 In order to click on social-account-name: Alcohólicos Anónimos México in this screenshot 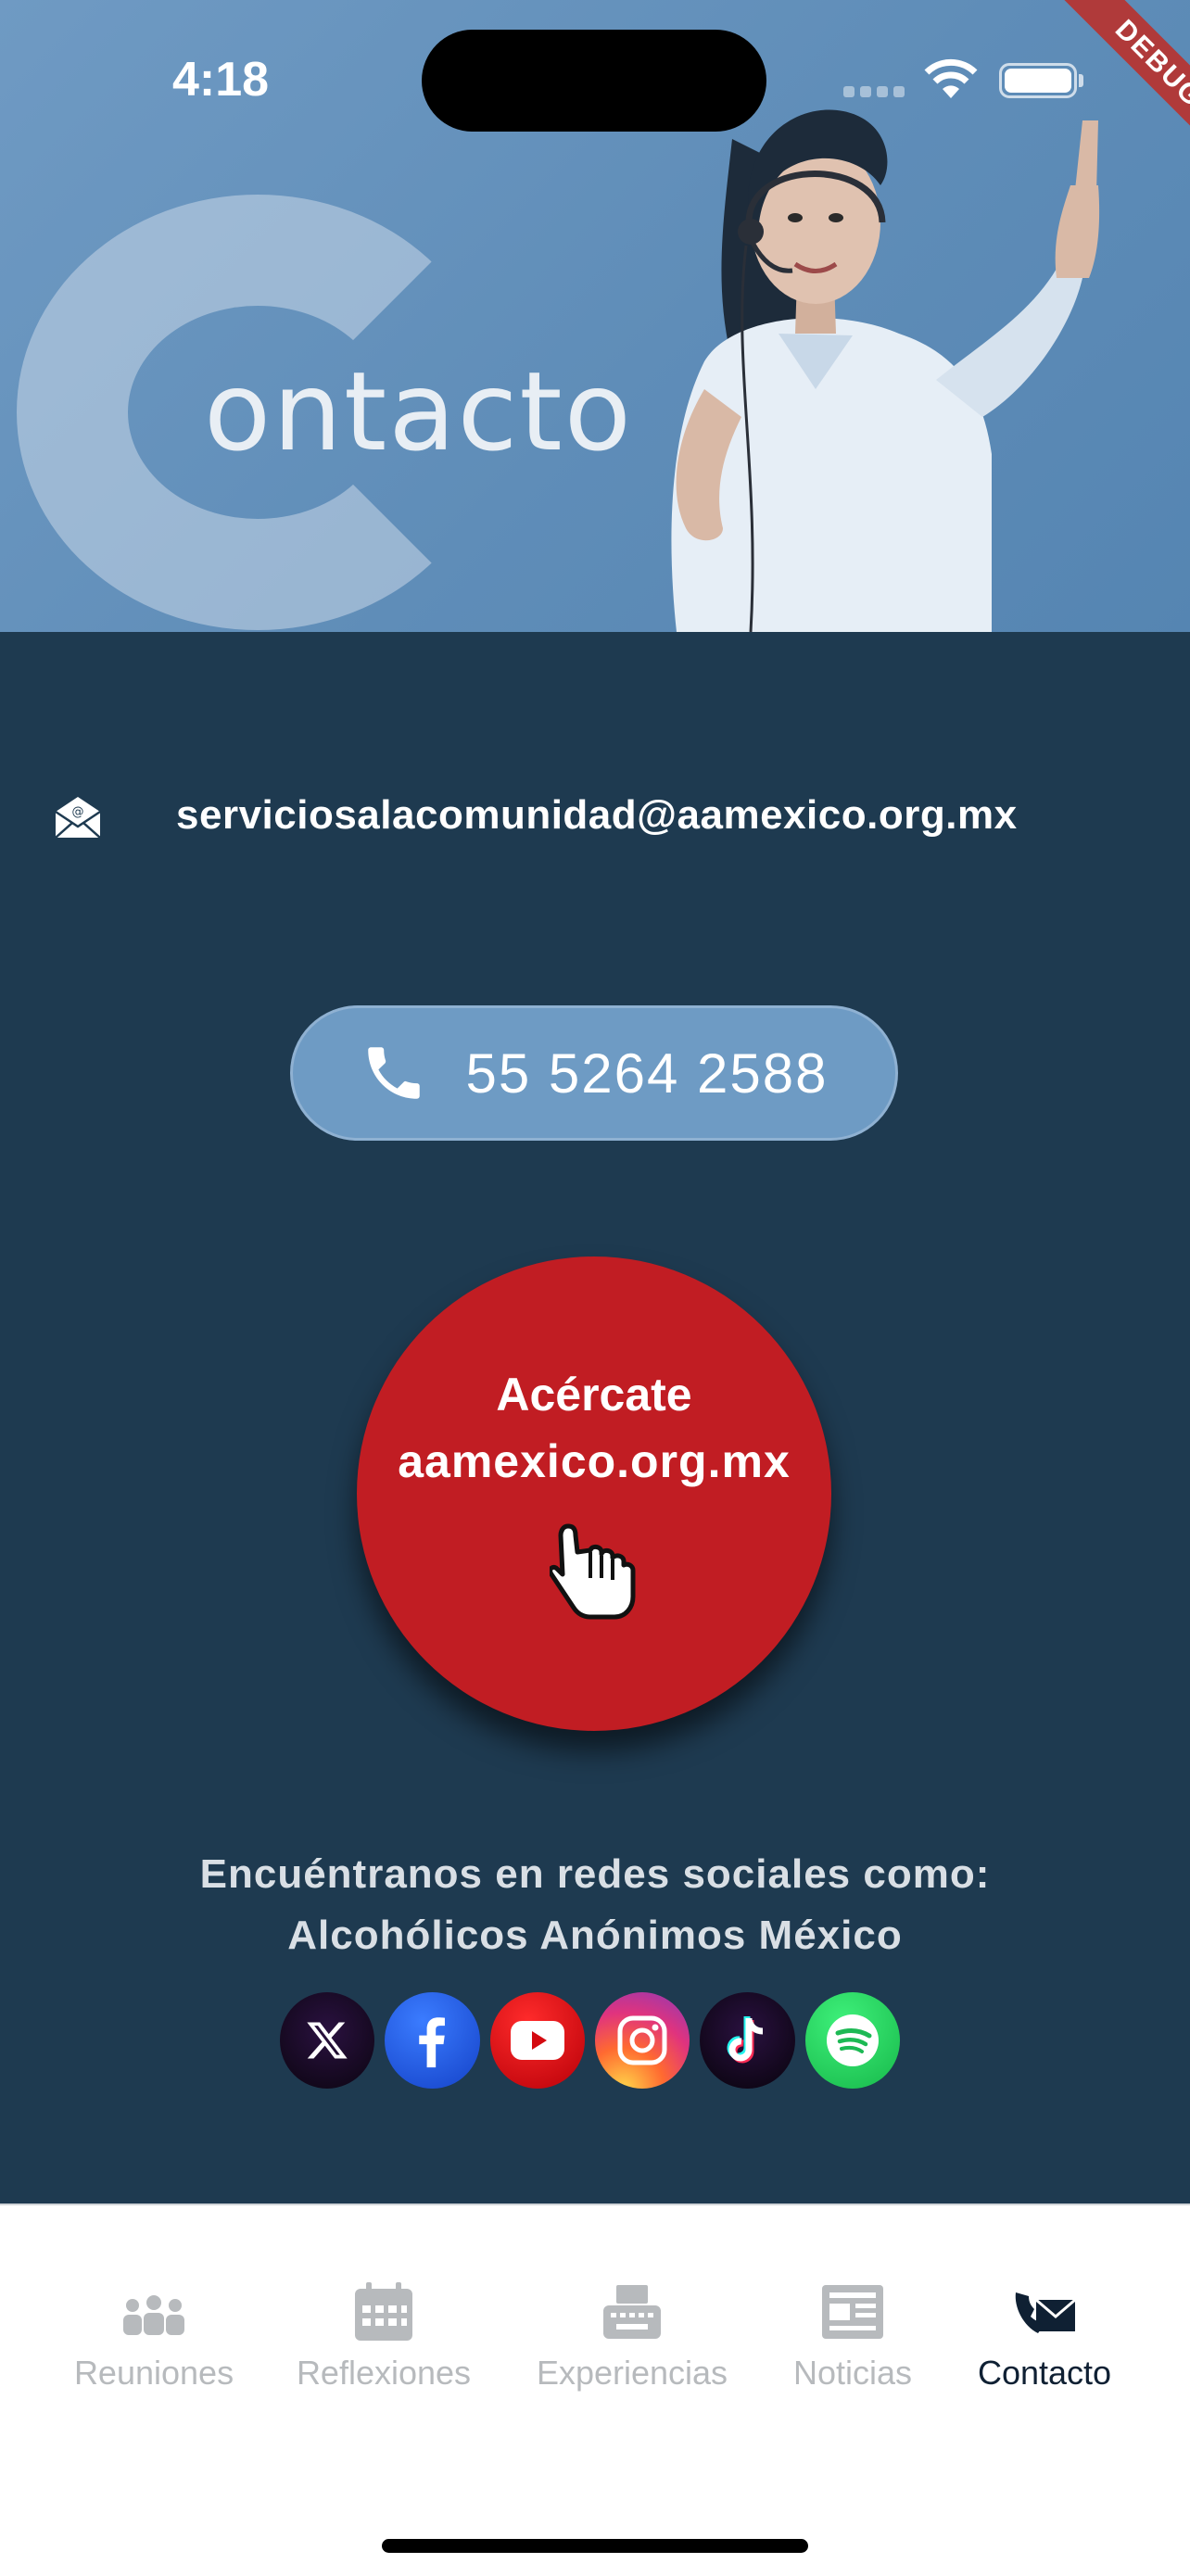, I will do `click(595, 1935)`.